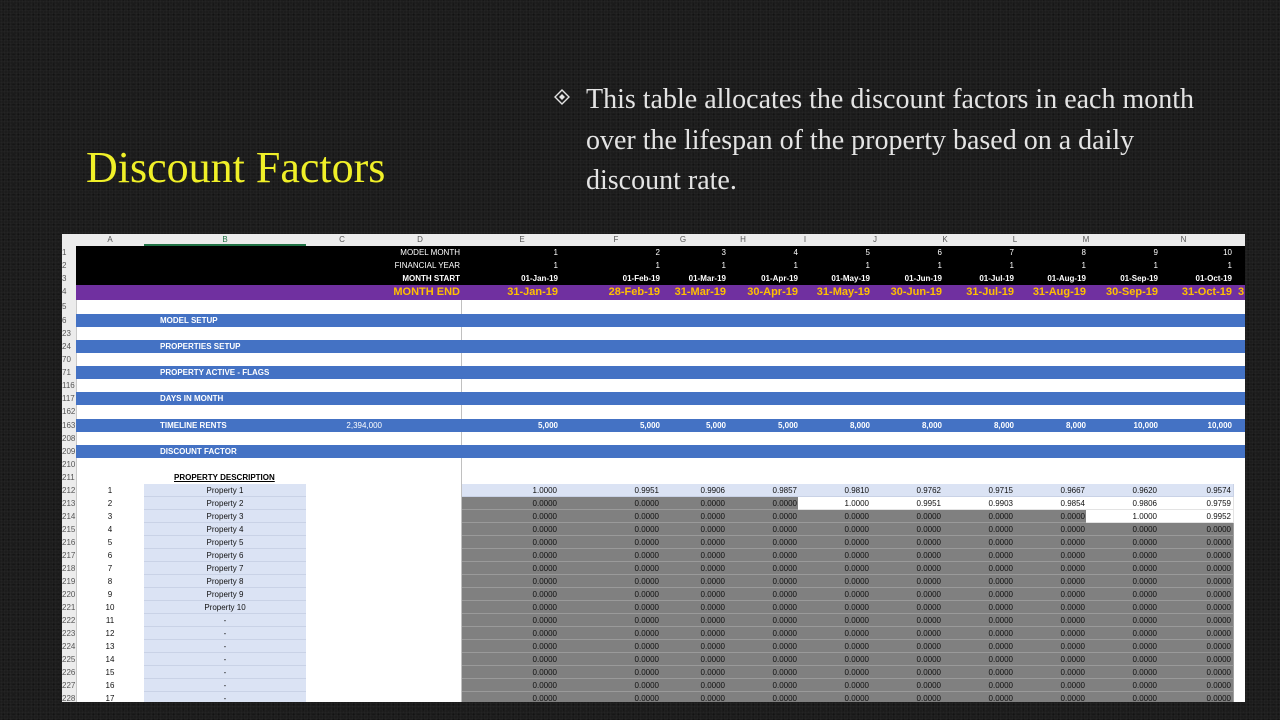  Describe the element at coordinates (342, 240) in the screenshot. I see `column-letter-c: C` at that location.